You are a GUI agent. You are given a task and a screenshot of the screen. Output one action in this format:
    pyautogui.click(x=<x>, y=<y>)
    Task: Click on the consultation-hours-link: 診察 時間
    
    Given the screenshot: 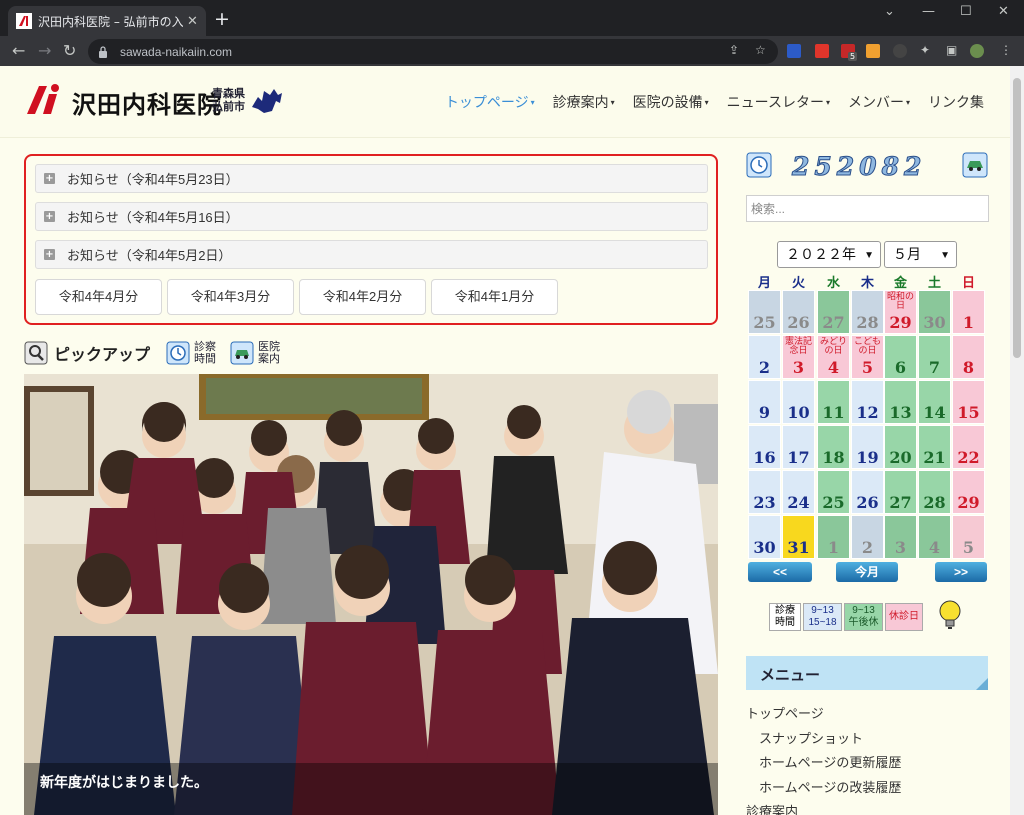 What is the action you would take?
    pyautogui.click(x=191, y=353)
    